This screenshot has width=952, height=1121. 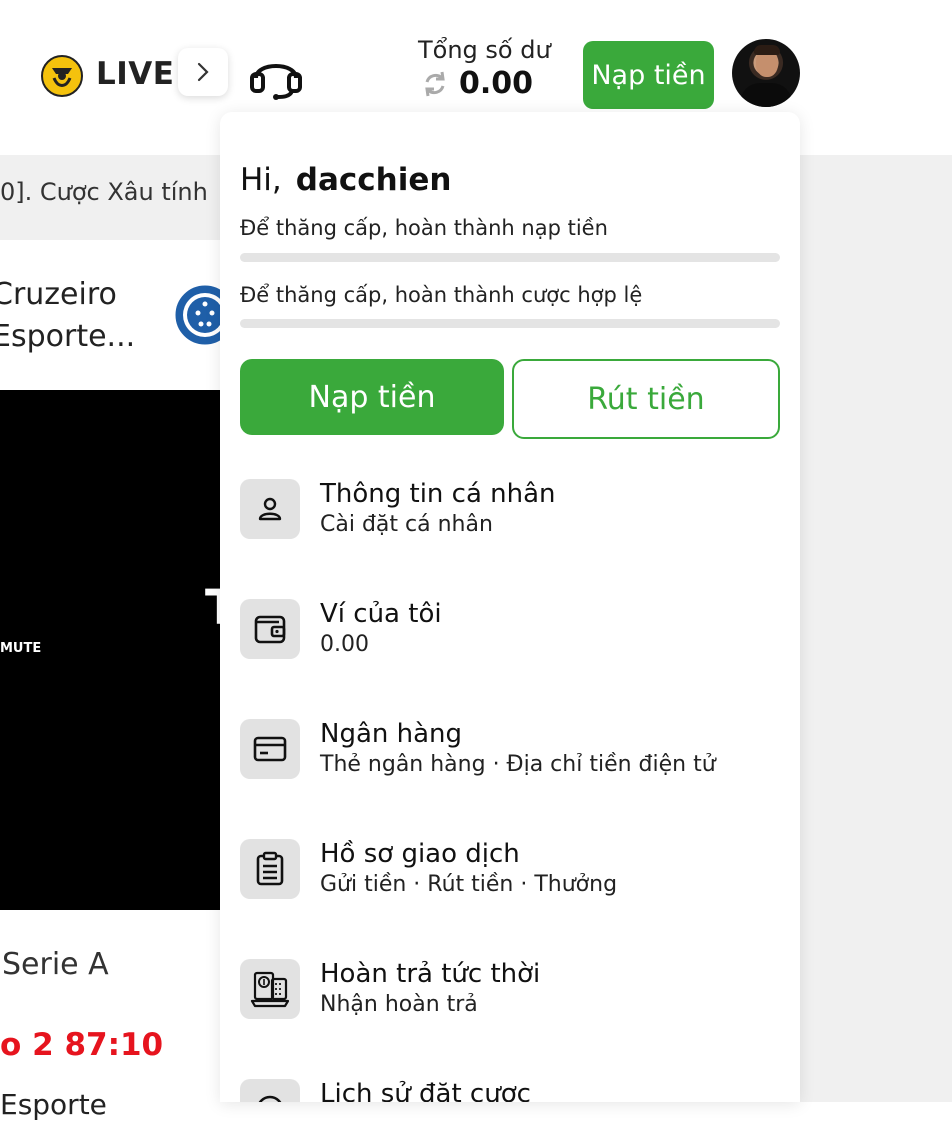 What do you see at coordinates (391, 734) in the screenshot?
I see `menu-item-title: Ngân hàng` at bounding box center [391, 734].